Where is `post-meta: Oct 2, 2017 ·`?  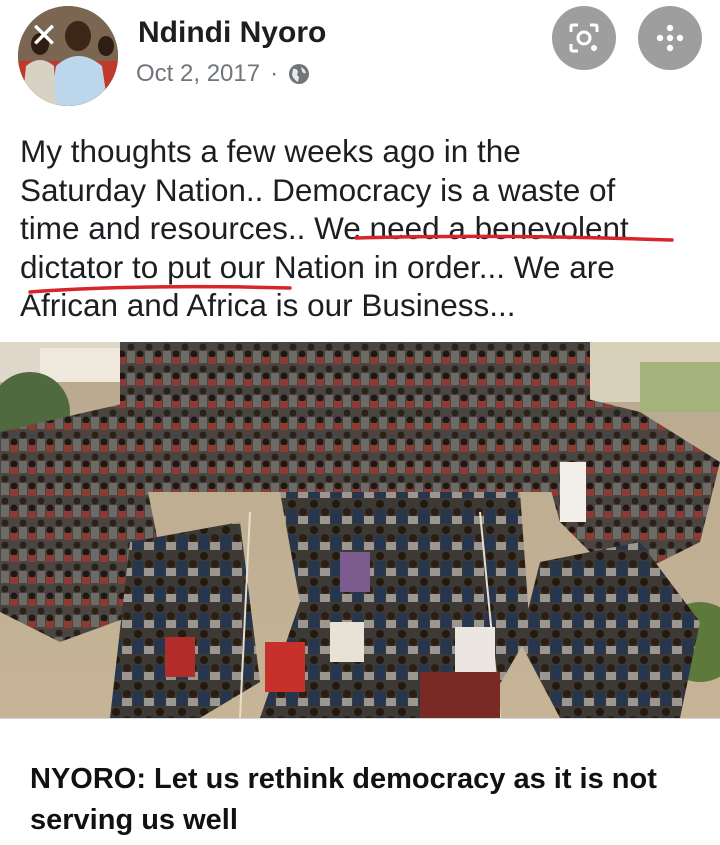
post-meta: Oct 2, 2017 · is located at coordinates (223, 74).